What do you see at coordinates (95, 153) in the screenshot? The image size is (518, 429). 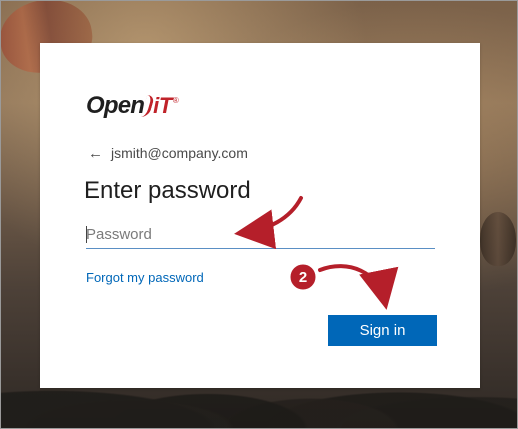 I see `back-arrow-icon: ←` at bounding box center [95, 153].